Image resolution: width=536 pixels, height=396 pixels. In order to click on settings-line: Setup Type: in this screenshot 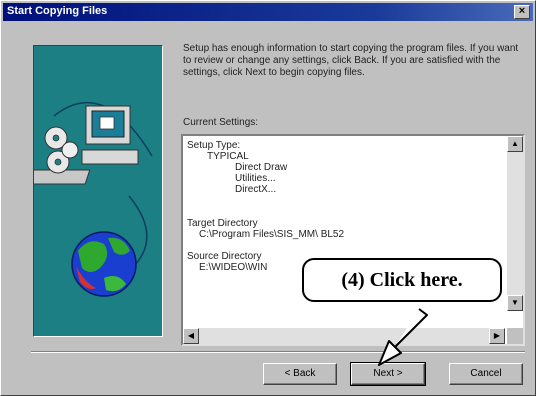, I will do `click(214, 145)`.